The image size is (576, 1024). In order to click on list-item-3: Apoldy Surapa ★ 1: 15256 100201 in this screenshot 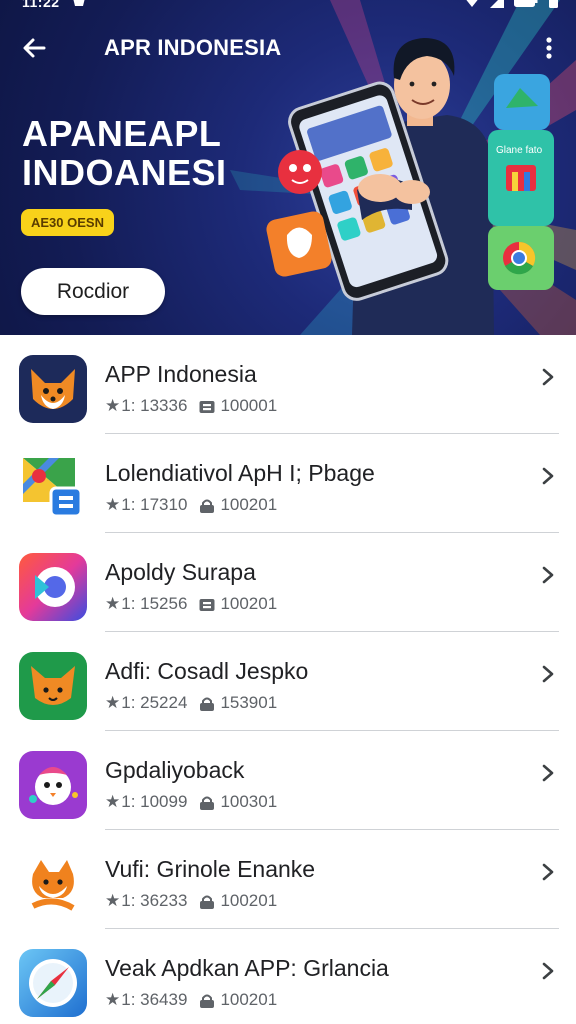, I will do `click(288, 582)`.